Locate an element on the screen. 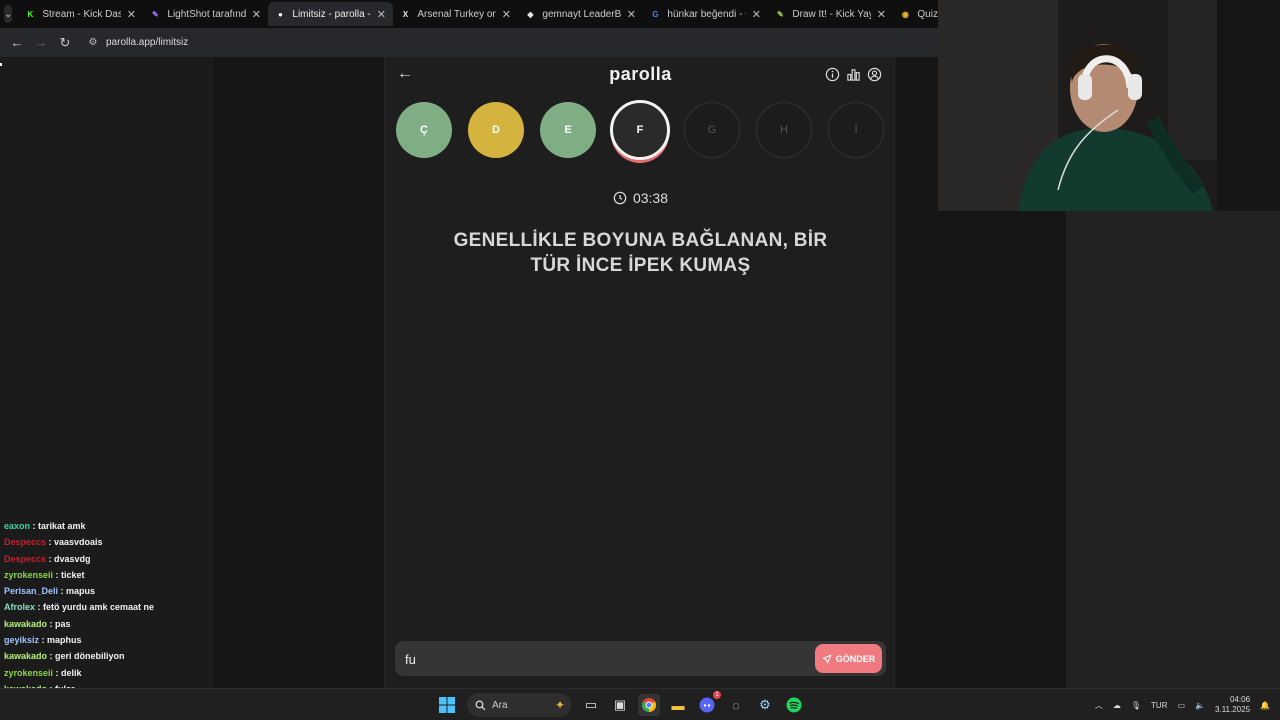  url-field: ⚙ parolla.app/limitsiz is located at coordinates (137, 43).